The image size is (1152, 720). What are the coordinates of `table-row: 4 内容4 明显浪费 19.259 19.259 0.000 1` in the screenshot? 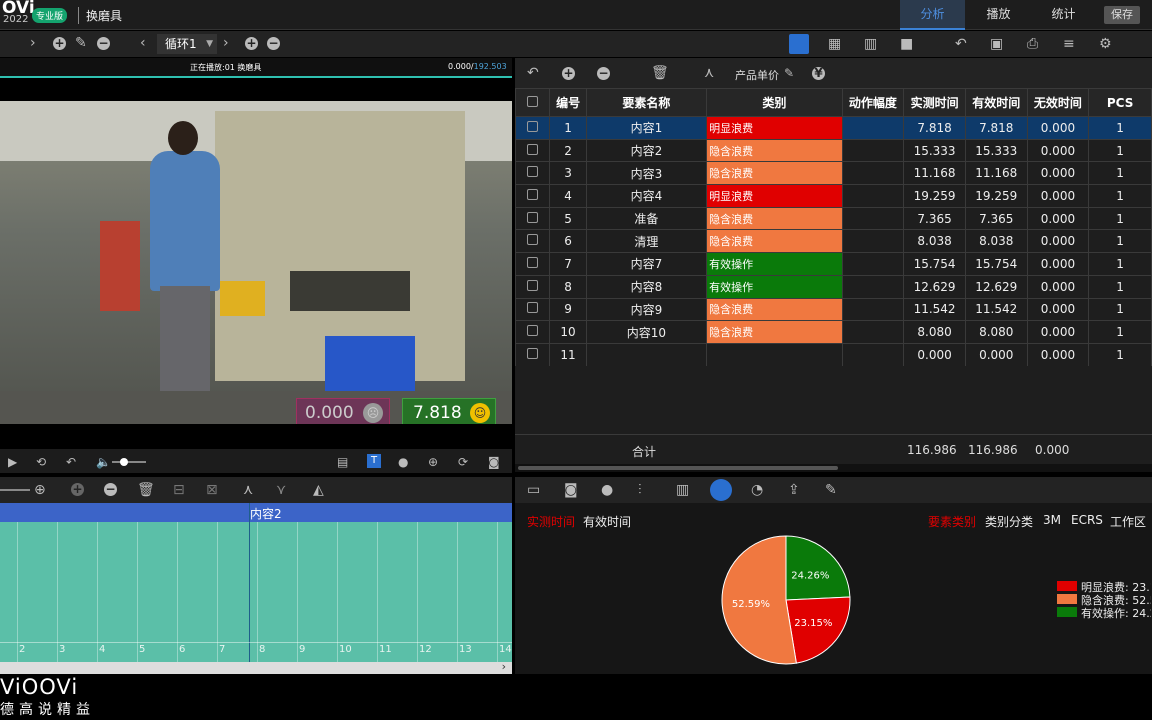 It's located at (833, 196).